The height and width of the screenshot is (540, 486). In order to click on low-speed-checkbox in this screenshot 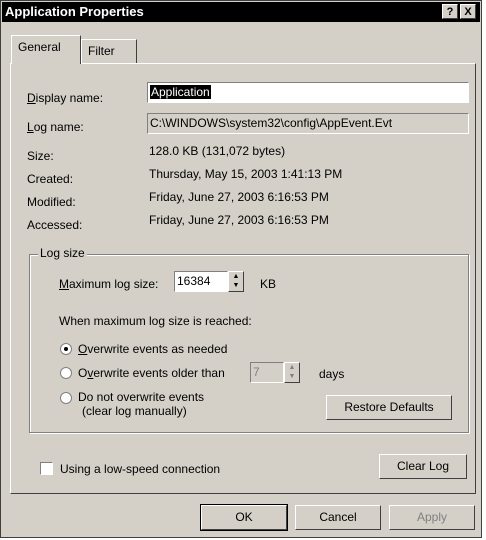, I will do `click(46, 468)`.